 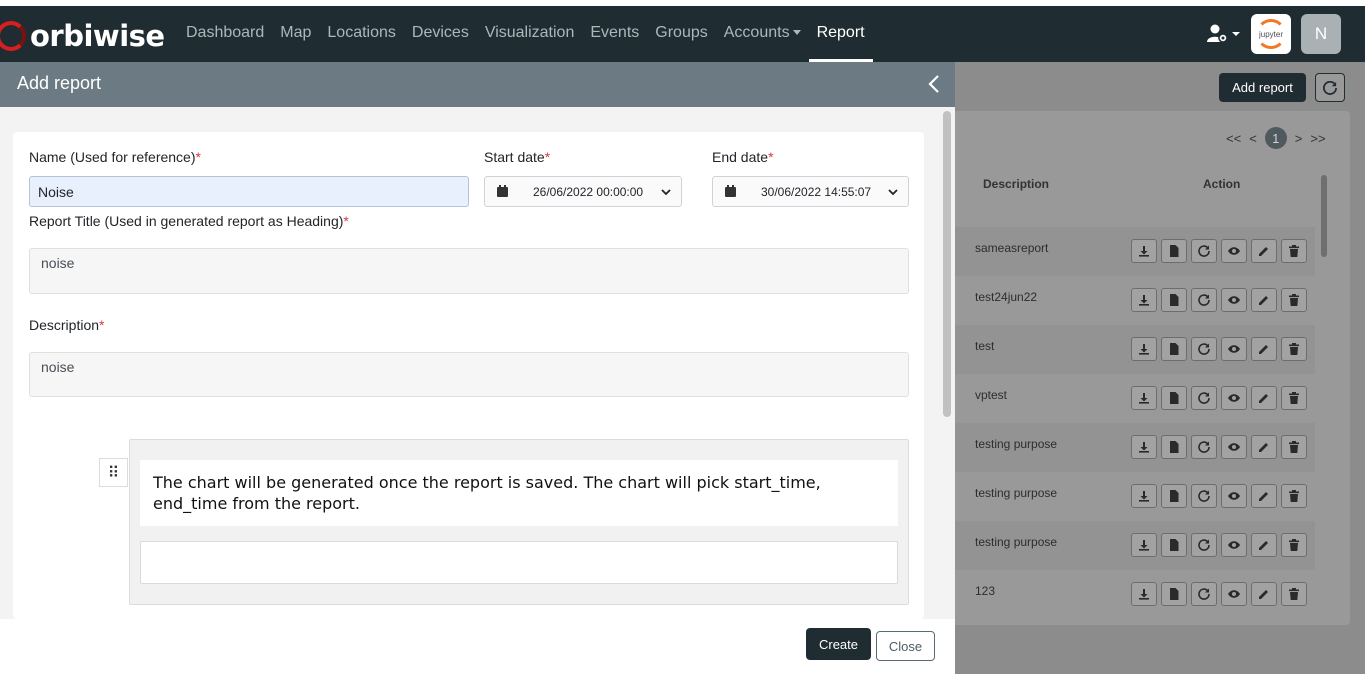 What do you see at coordinates (762, 34) in the screenshot?
I see `nav-item-accounts: Accounts` at bounding box center [762, 34].